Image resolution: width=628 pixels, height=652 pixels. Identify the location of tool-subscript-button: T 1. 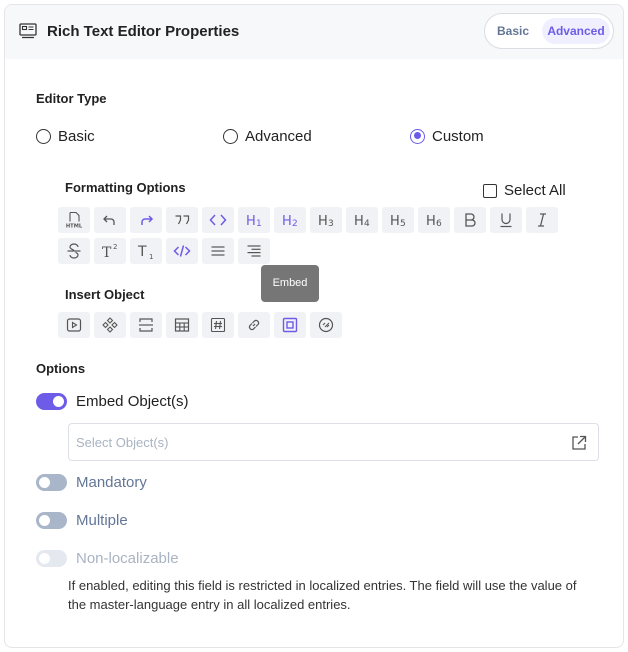
(146, 251).